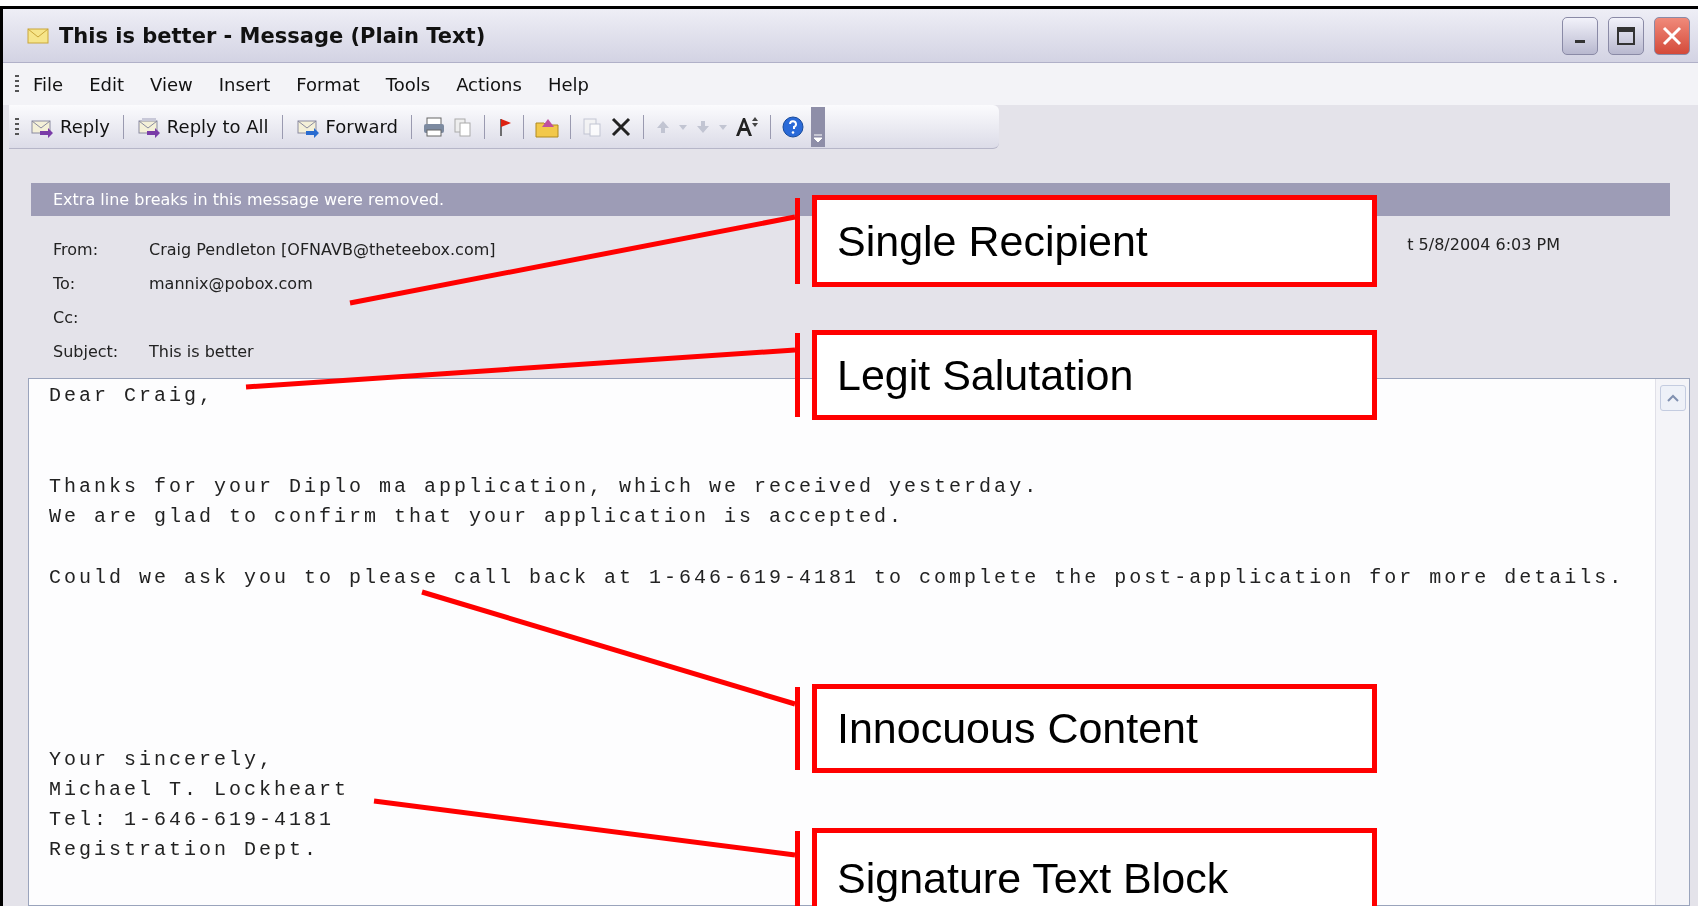  Describe the element at coordinates (65, 283) in the screenshot. I see `field-label: To:` at that location.